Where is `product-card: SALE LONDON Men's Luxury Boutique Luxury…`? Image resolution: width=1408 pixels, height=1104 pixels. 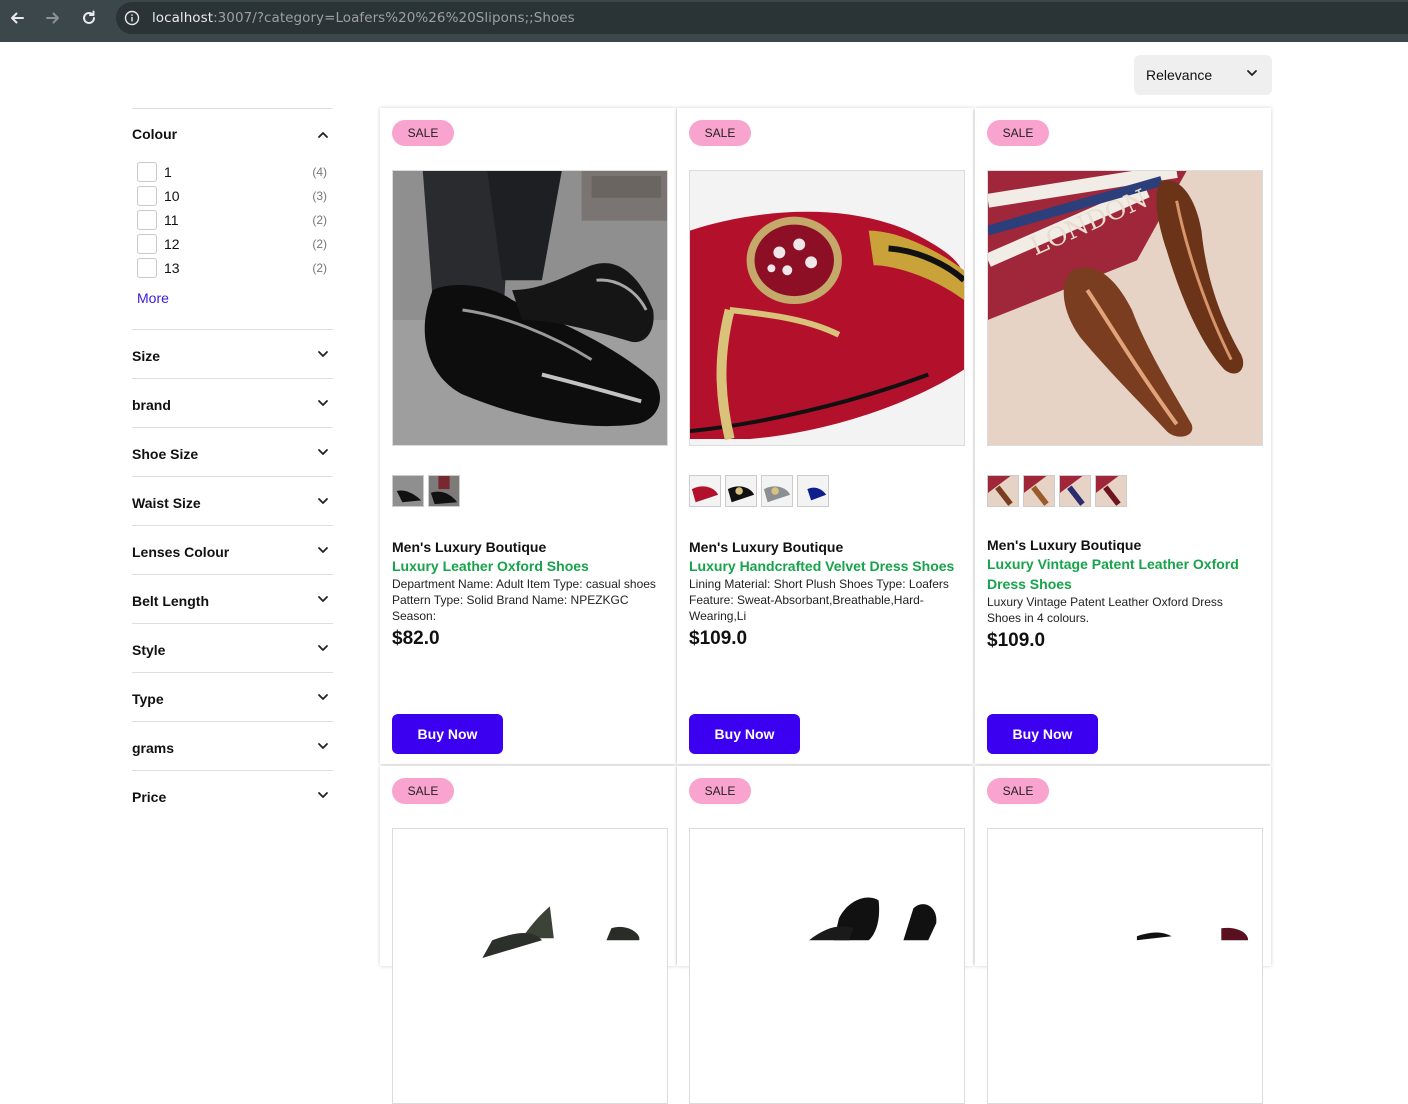
product-card: SALE LONDON Men's Luxury Boutique Luxury… is located at coordinates (1123, 436).